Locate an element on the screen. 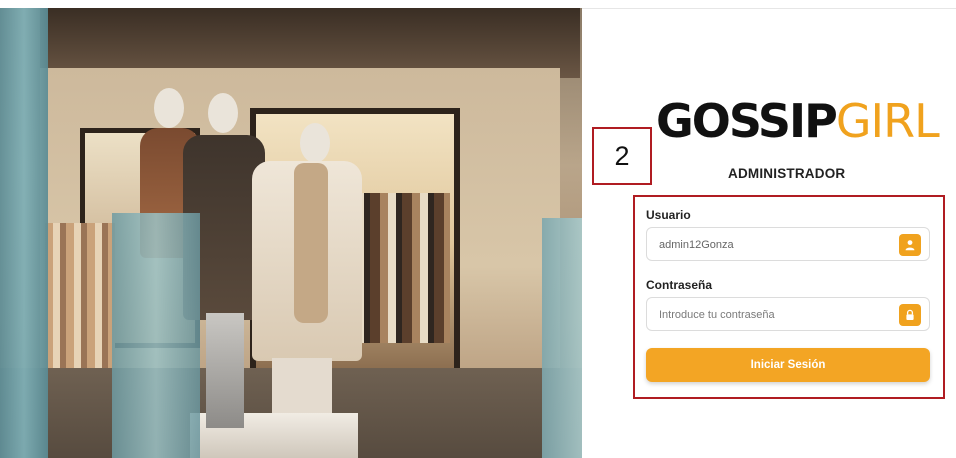  brand-logo: GOSSIP GIRL is located at coordinates (798, 121).